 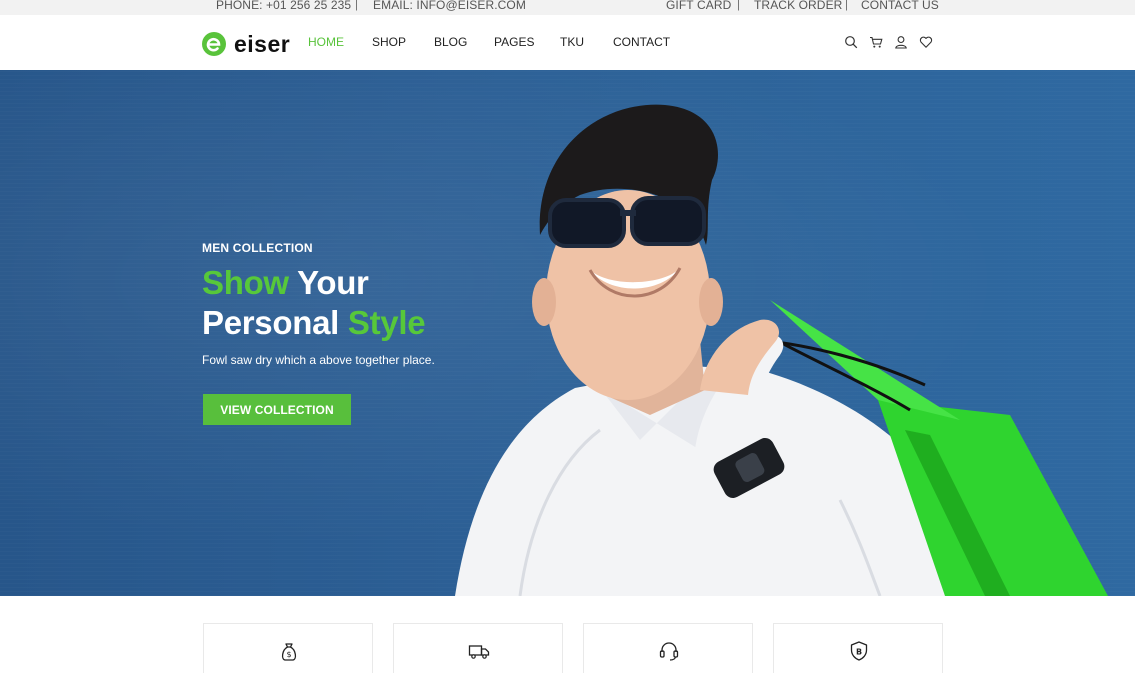 I want to click on money-bag-icon: $, so click(x=289, y=651).